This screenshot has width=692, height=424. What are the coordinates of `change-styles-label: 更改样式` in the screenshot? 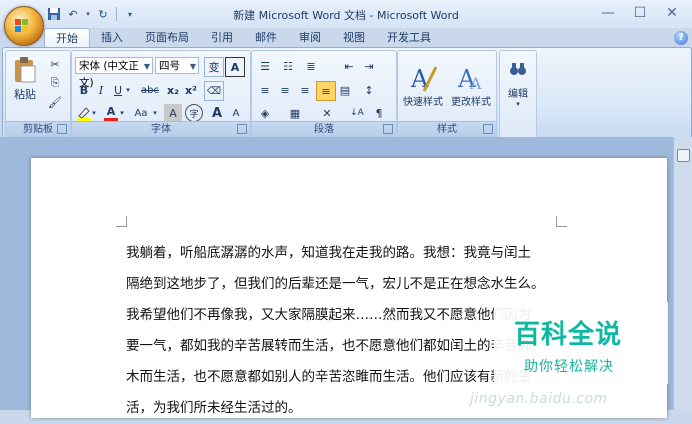 It's located at (471, 102).